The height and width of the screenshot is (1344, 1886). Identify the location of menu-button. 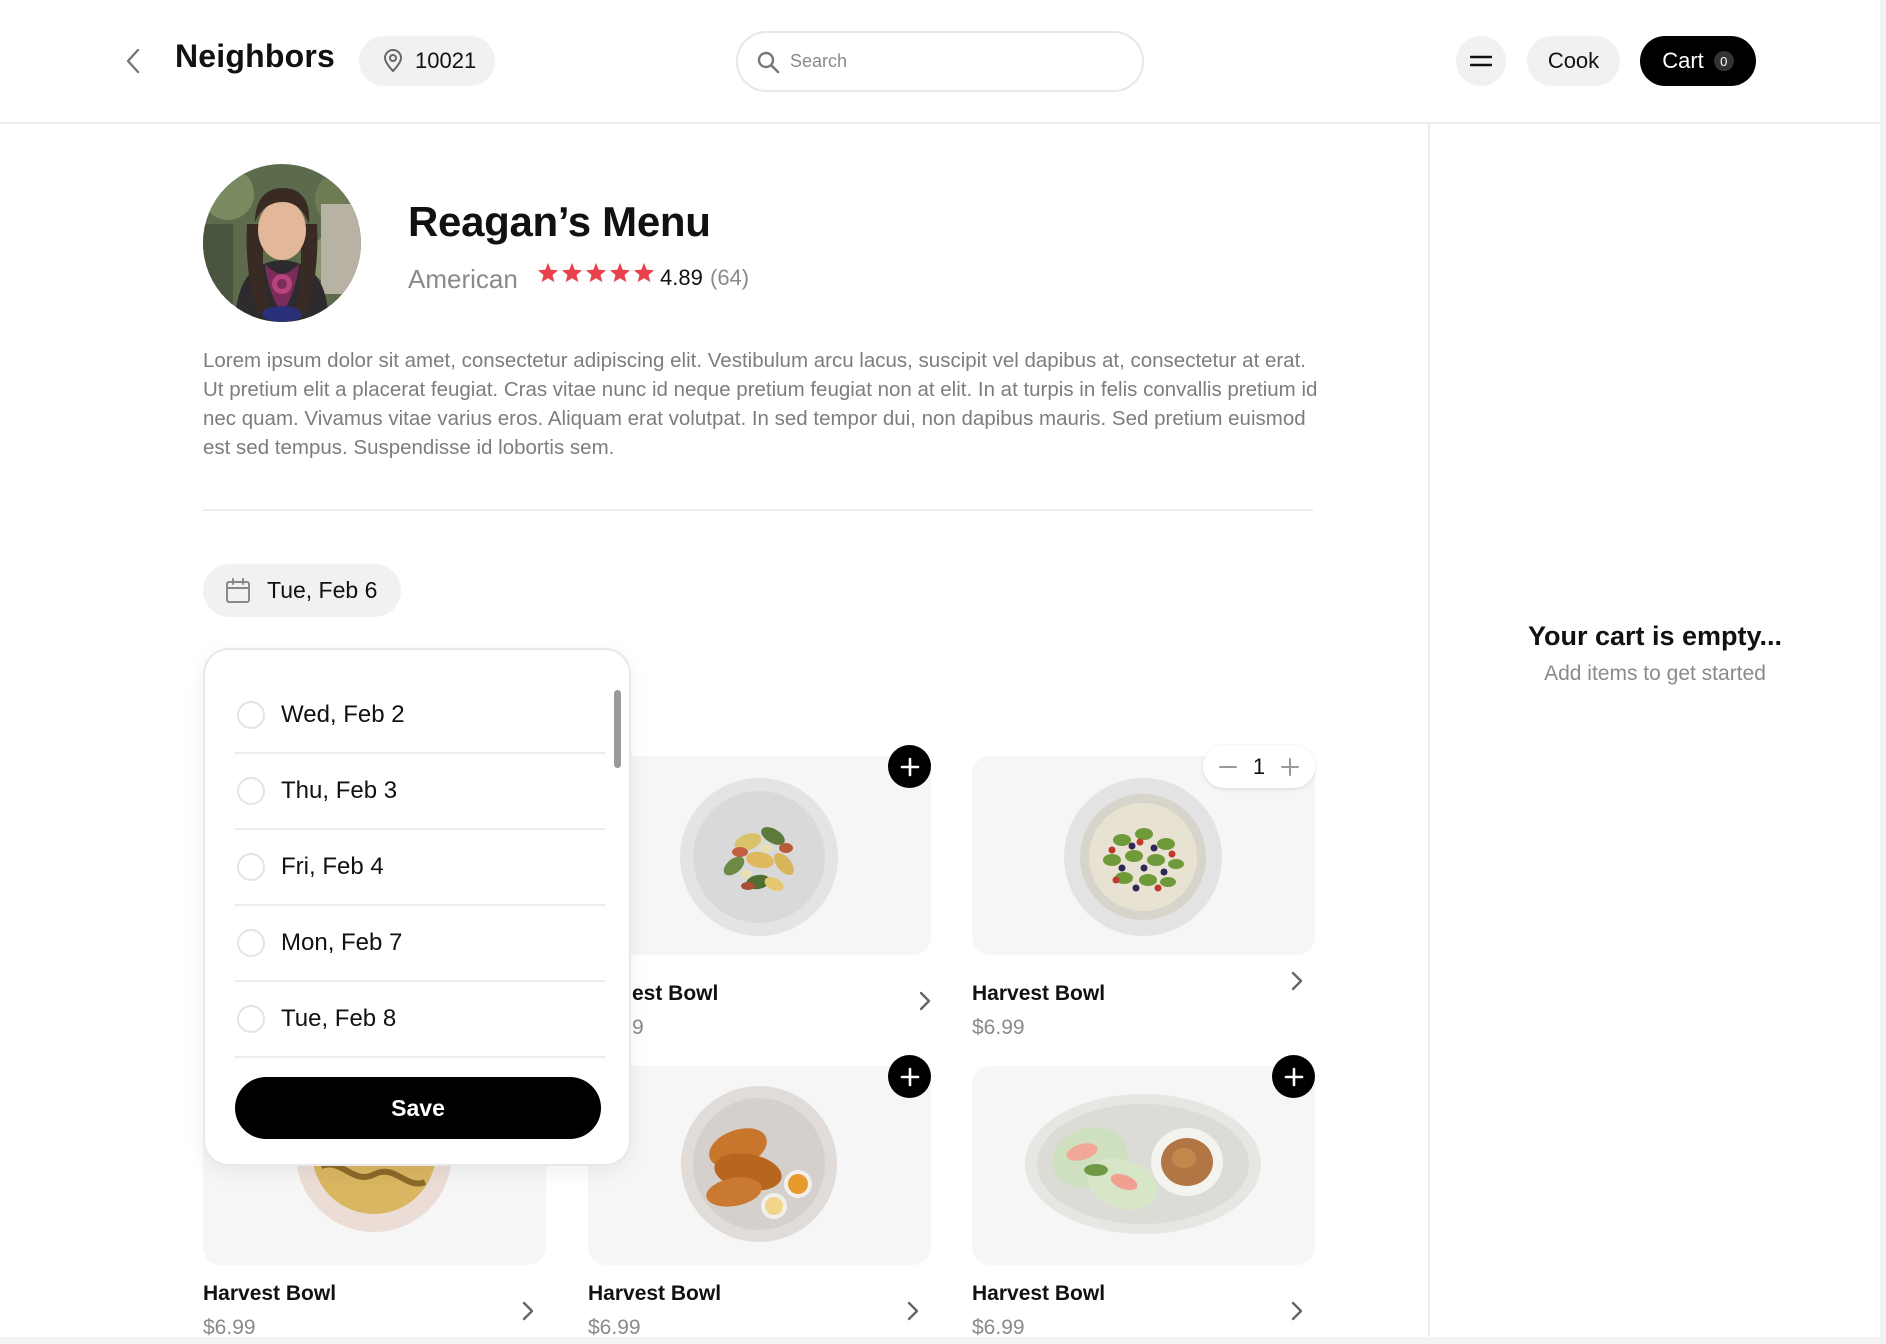
(1481, 61).